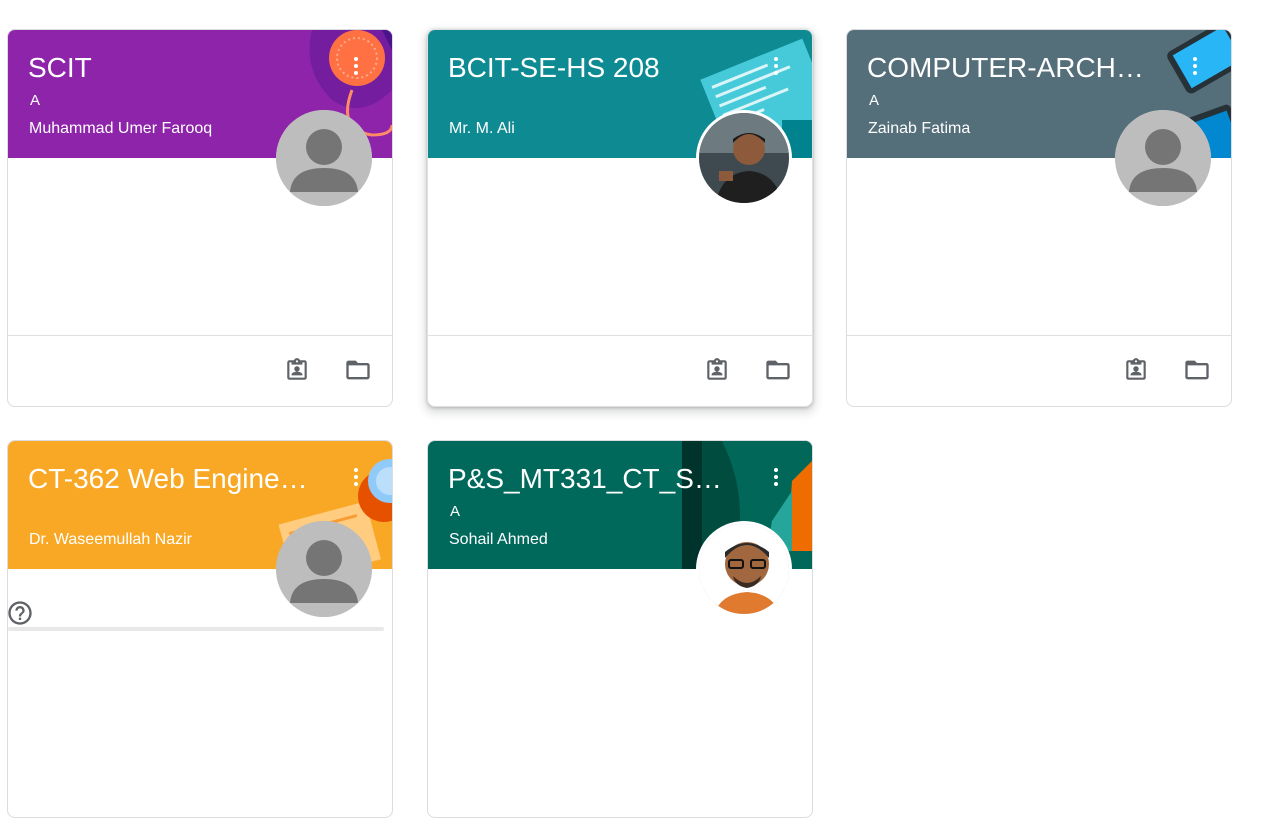 Image resolution: width=1280 pixels, height=818 pixels. Describe the element at coordinates (598, 68) in the screenshot. I see `class-title: BCIT-SE-HS 208` at that location.